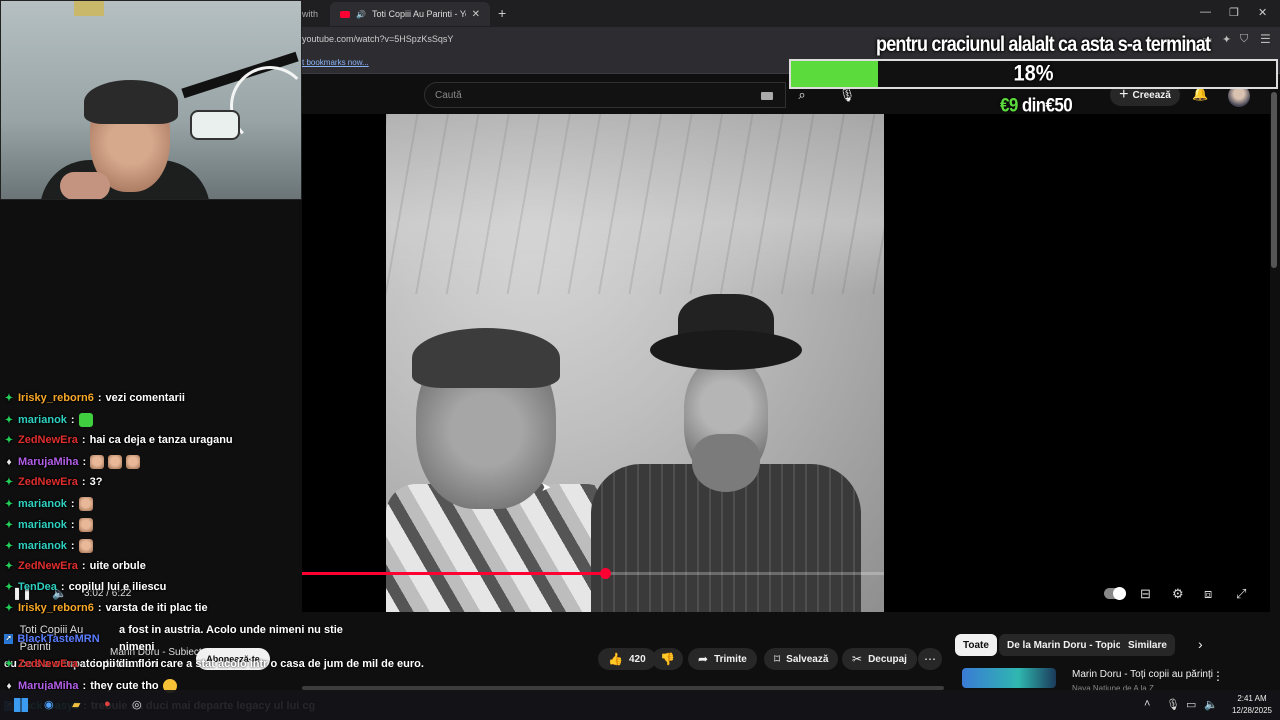 Image resolution: width=1280 pixels, height=720 pixels. What do you see at coordinates (767, 96) in the screenshot?
I see `keyboard-icon` at bounding box center [767, 96].